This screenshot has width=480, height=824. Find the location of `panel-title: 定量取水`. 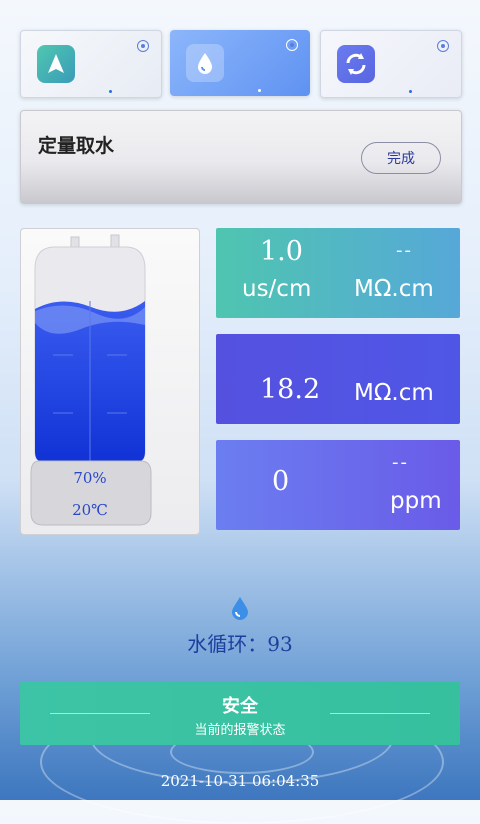

panel-title: 定量取水 is located at coordinates (76, 146).